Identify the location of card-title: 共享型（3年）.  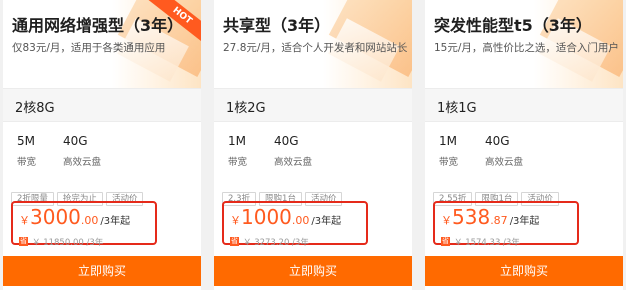
(277, 25).